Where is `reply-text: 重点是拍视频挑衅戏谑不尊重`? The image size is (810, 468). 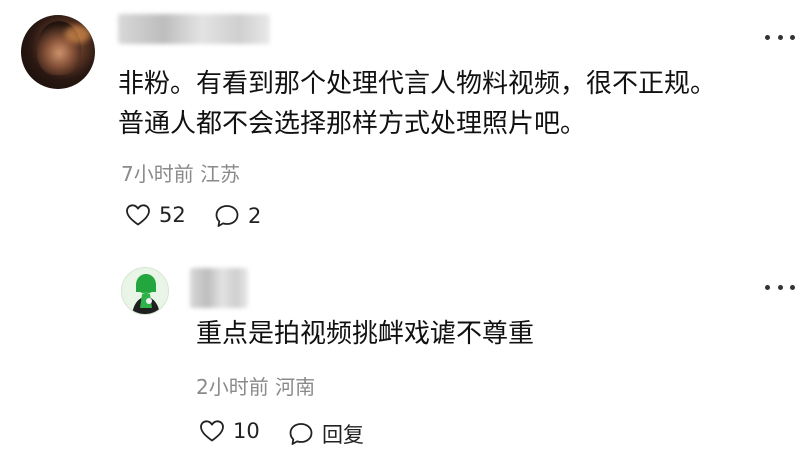 reply-text: 重点是拍视频挑衅戏谑不尊重 is located at coordinates (365, 334).